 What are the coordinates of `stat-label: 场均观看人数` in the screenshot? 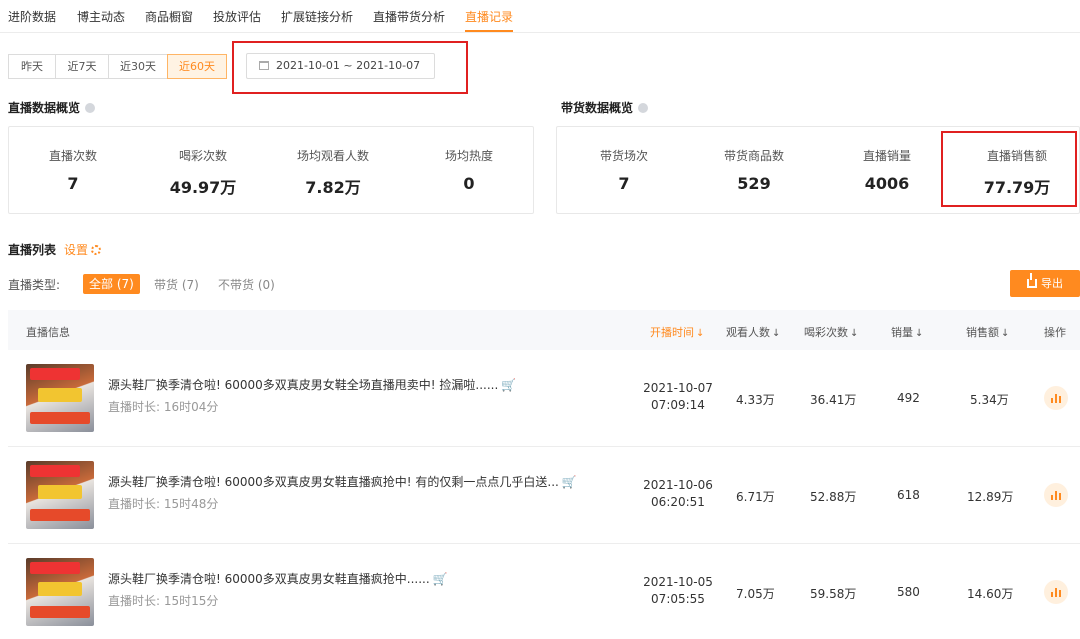 It's located at (332, 156).